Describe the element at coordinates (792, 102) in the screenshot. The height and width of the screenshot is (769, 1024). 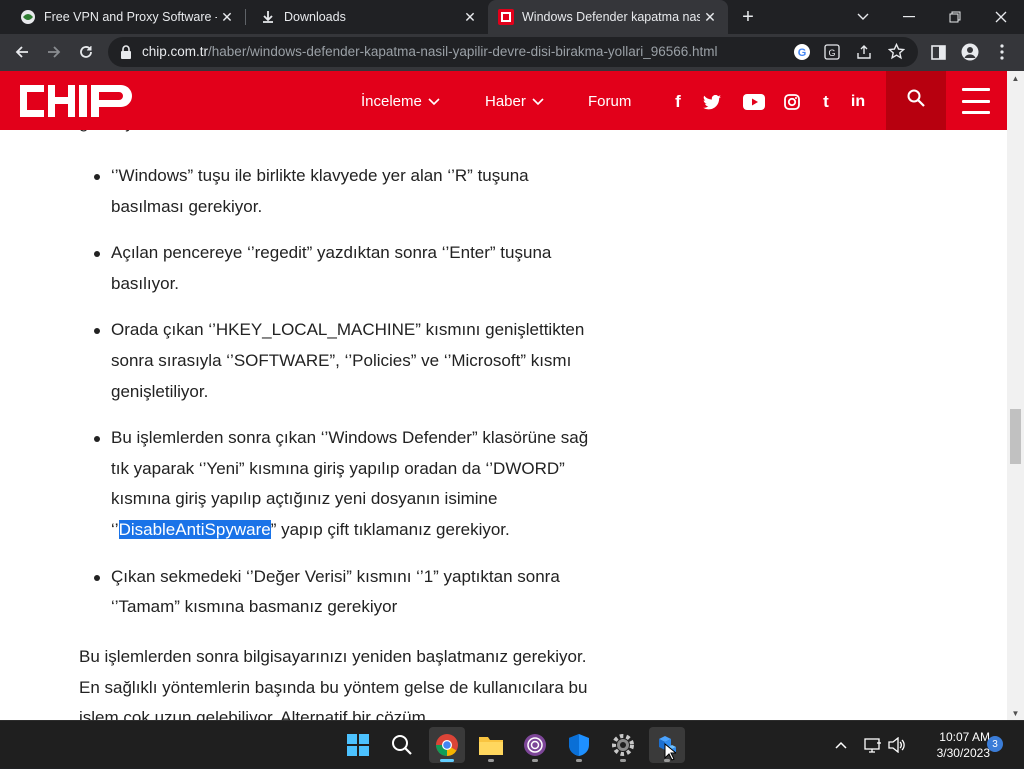
I see `instagram-icon` at that location.